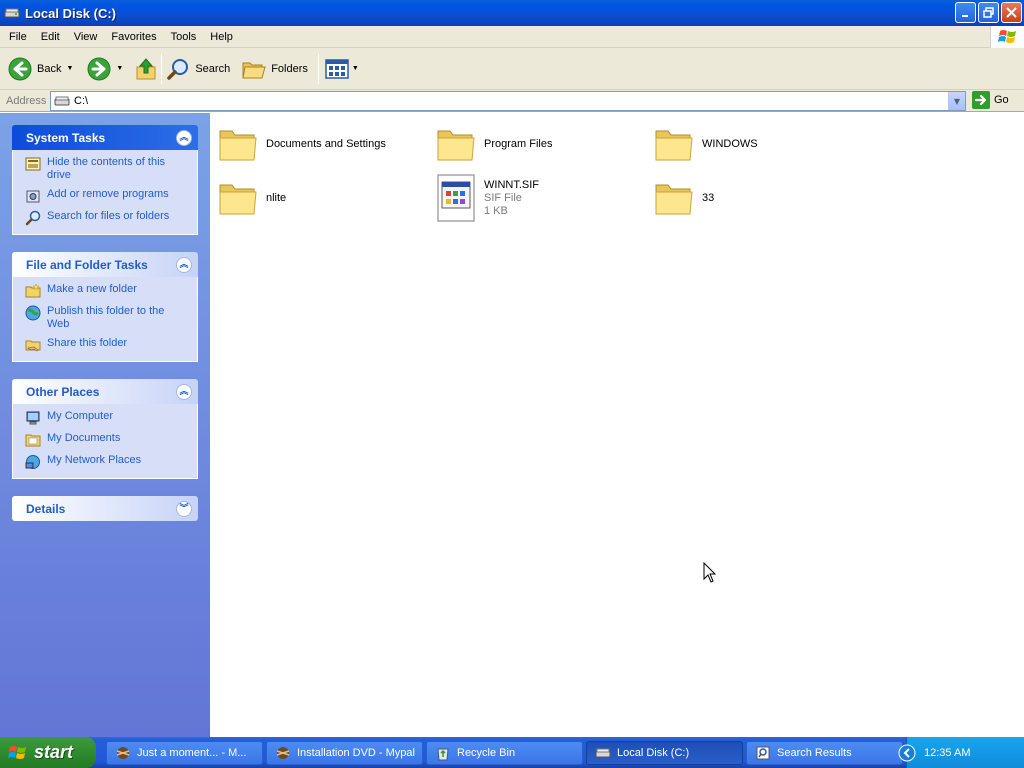 The image size is (1024, 768). I want to click on views-button: ▼, so click(342, 69).